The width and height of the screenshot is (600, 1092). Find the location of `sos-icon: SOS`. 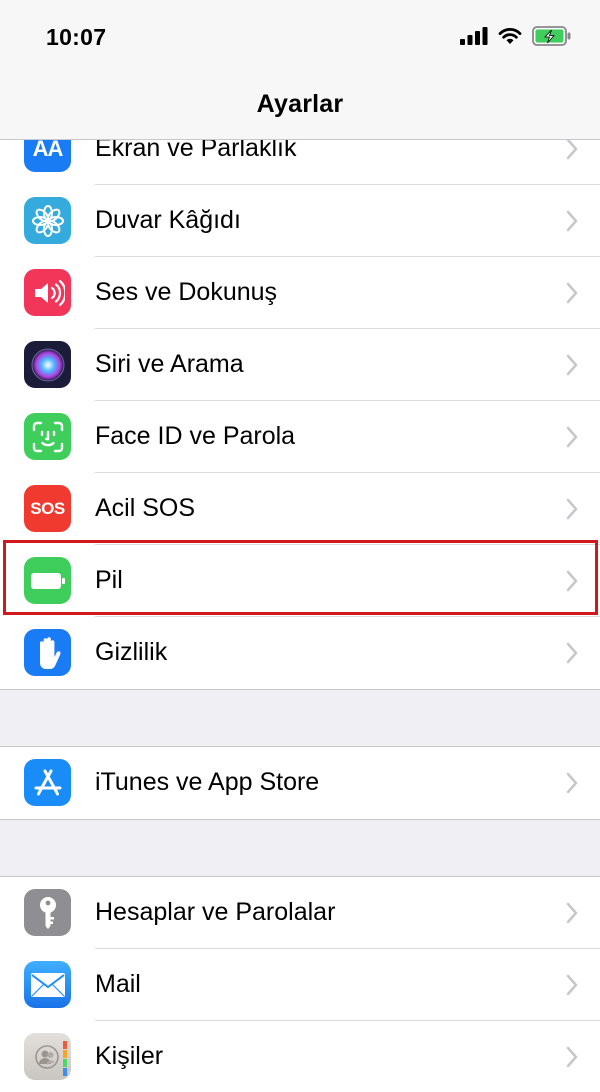

sos-icon: SOS is located at coordinates (47, 508).